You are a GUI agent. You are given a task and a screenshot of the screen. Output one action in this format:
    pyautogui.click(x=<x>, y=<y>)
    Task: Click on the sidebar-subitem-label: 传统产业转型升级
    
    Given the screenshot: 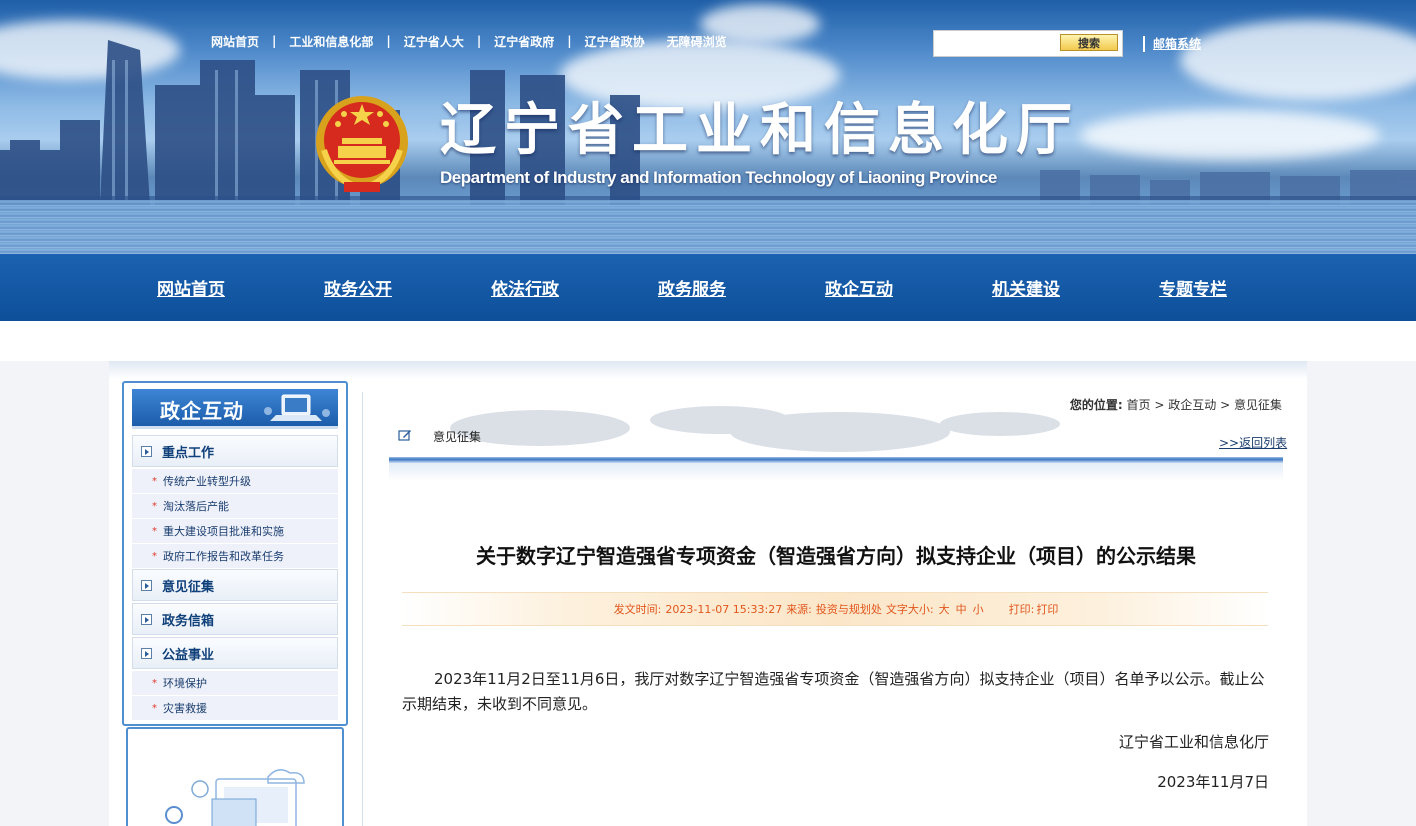 What is the action you would take?
    pyautogui.click(x=207, y=481)
    